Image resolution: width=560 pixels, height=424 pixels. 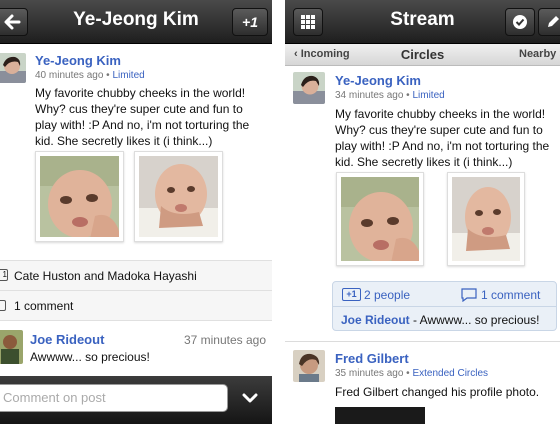 I want to click on top-bar: Stream, so click(x=422, y=22).